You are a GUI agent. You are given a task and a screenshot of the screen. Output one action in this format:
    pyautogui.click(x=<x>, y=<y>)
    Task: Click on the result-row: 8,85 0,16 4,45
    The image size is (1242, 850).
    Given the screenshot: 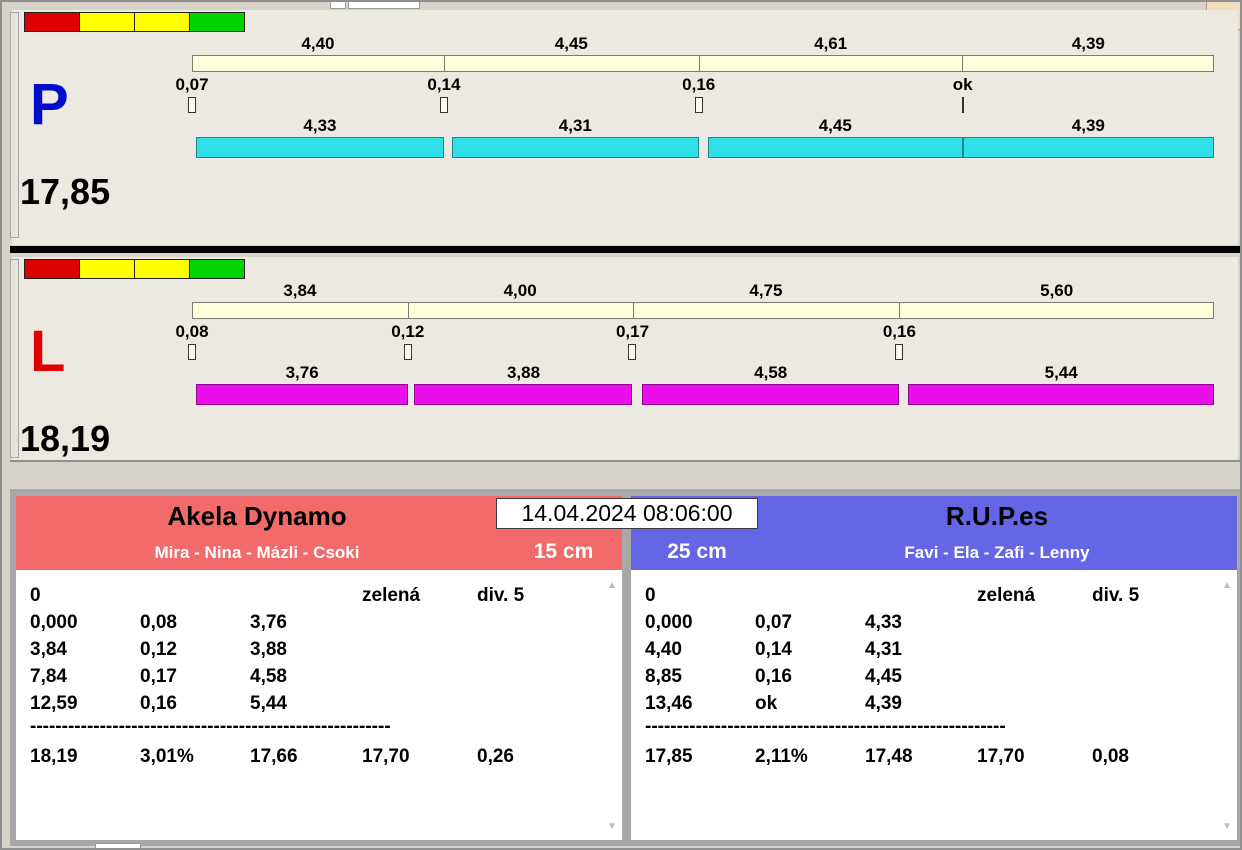 What is the action you would take?
    pyautogui.click(x=941, y=676)
    